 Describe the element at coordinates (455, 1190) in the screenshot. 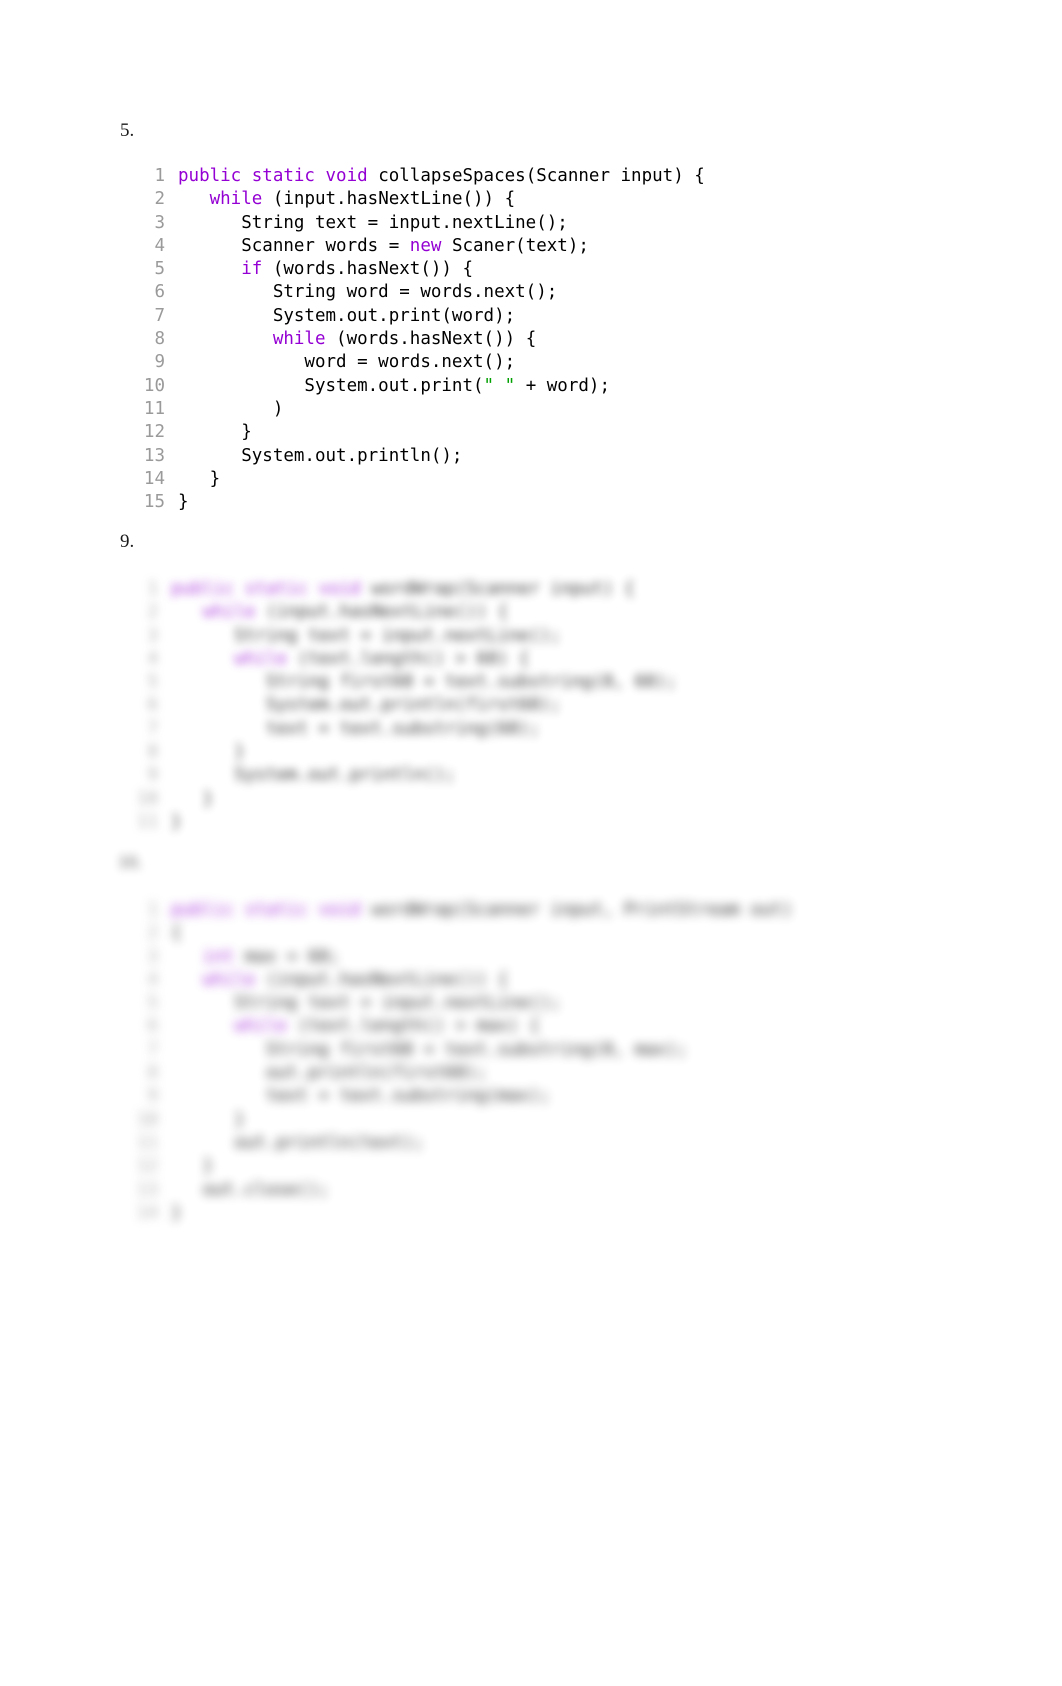

I see `code-line: 13 out.close();` at that location.